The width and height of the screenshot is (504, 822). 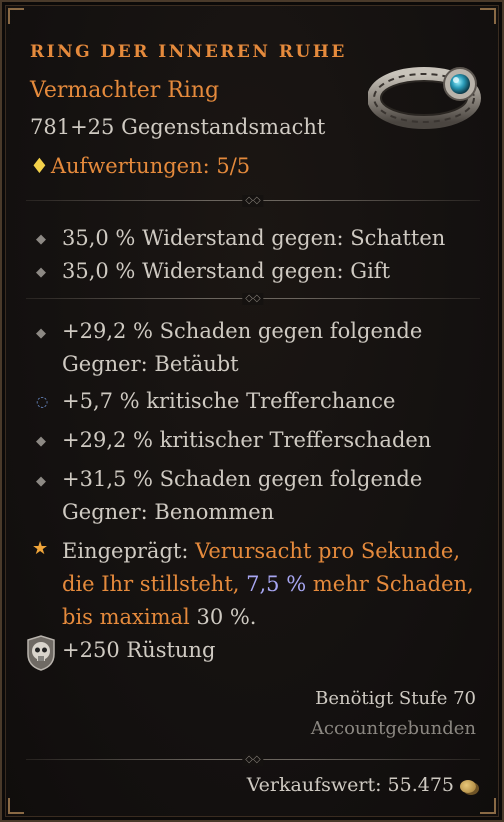 What do you see at coordinates (393, 728) in the screenshot?
I see `account-bound-label: Accountgebunden` at bounding box center [393, 728].